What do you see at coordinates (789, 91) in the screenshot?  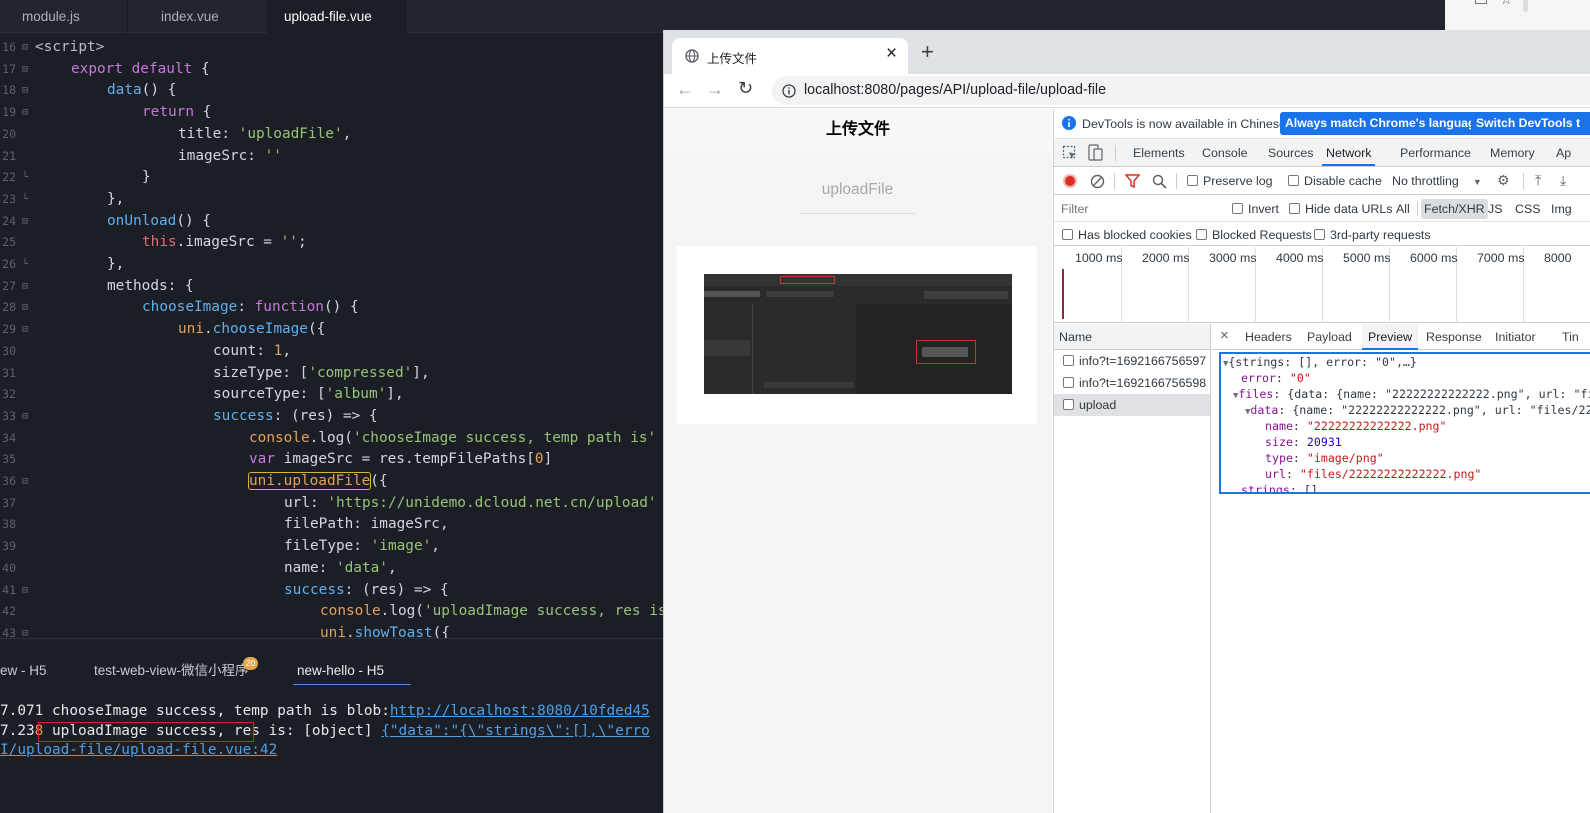 I see `info-icon` at bounding box center [789, 91].